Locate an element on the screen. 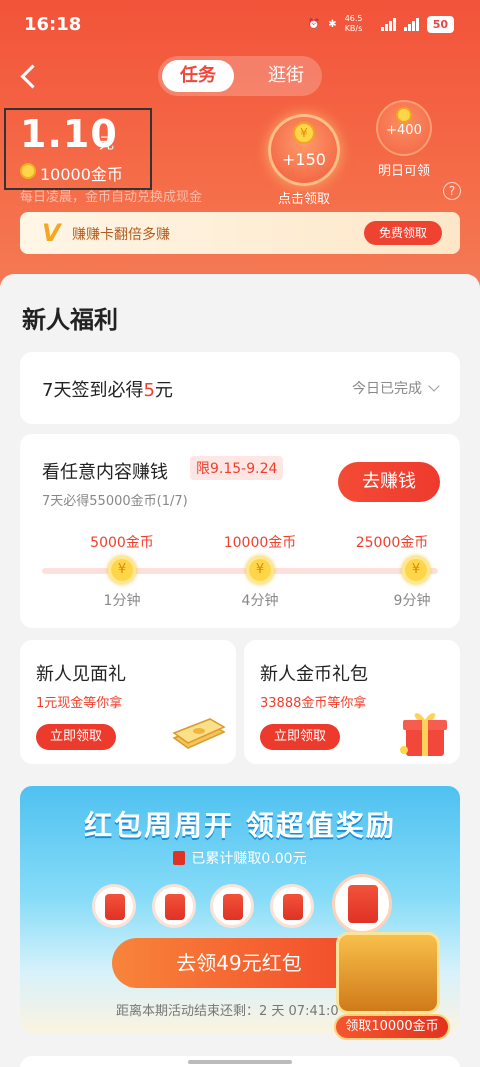 The height and width of the screenshot is (1067, 480). coin-icon-small is located at coordinates (404, 115).